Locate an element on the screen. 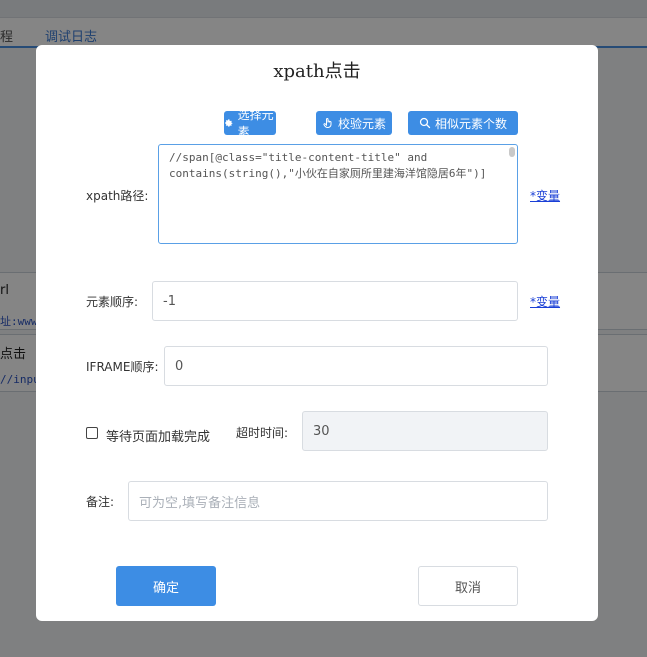  confirm-button: 确定 is located at coordinates (166, 586).